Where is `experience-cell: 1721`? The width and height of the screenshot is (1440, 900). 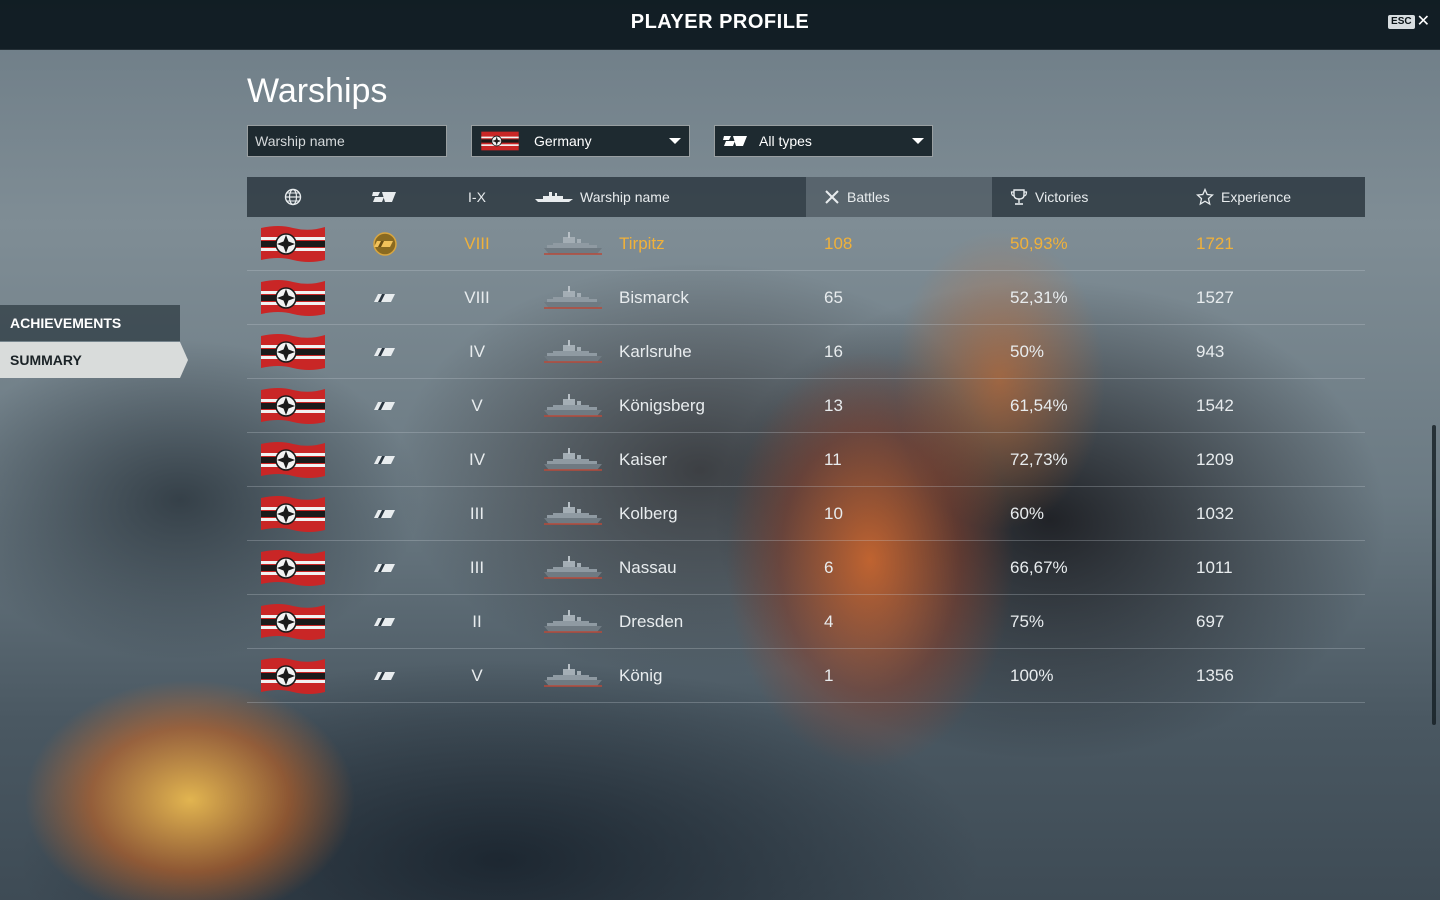
experience-cell: 1721 is located at coordinates (1215, 243).